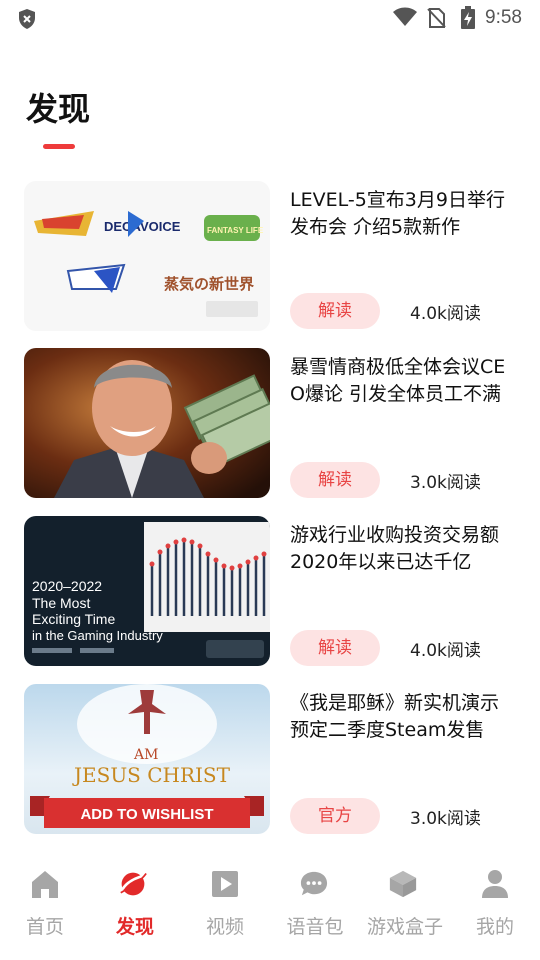  What do you see at coordinates (145, 755) in the screenshot?
I see `am-text: AM` at bounding box center [145, 755].